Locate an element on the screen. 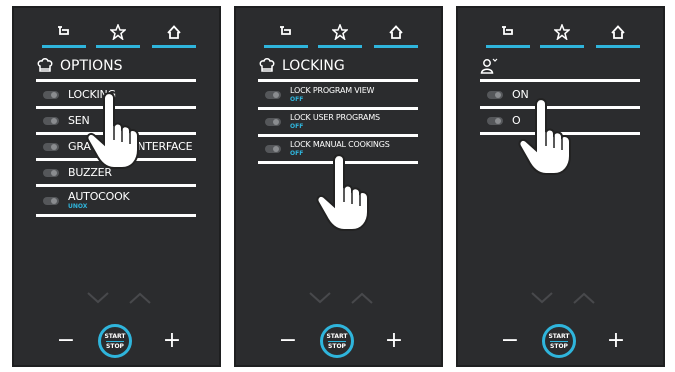 The width and height of the screenshot is (675, 372). item-sublabel: UNOX is located at coordinates (78, 206).